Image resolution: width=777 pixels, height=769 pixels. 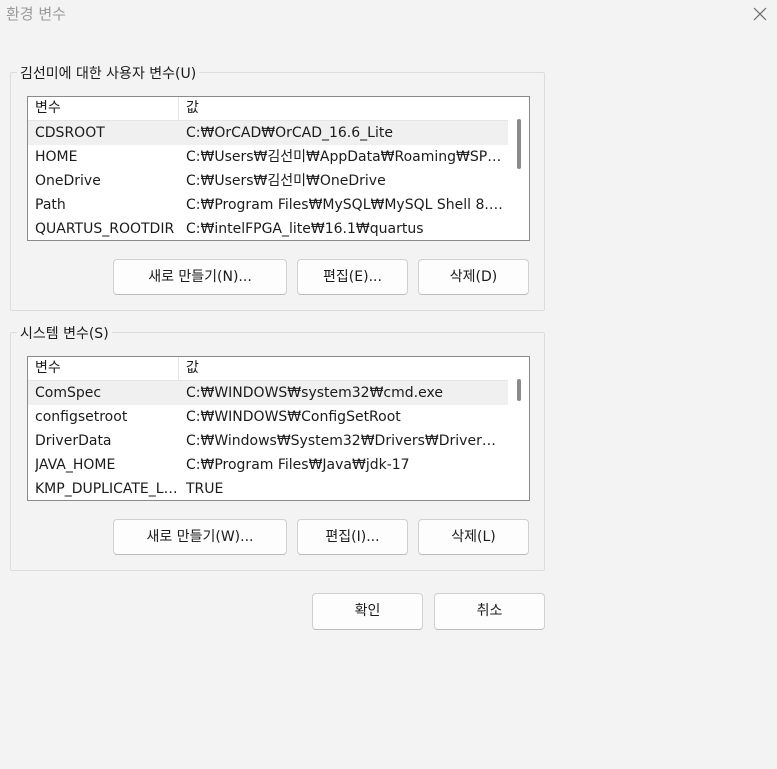 I want to click on table-row: CDSROOT C:₩OrCAD₩OrCAD_16.6_Lite, so click(x=268, y=133).